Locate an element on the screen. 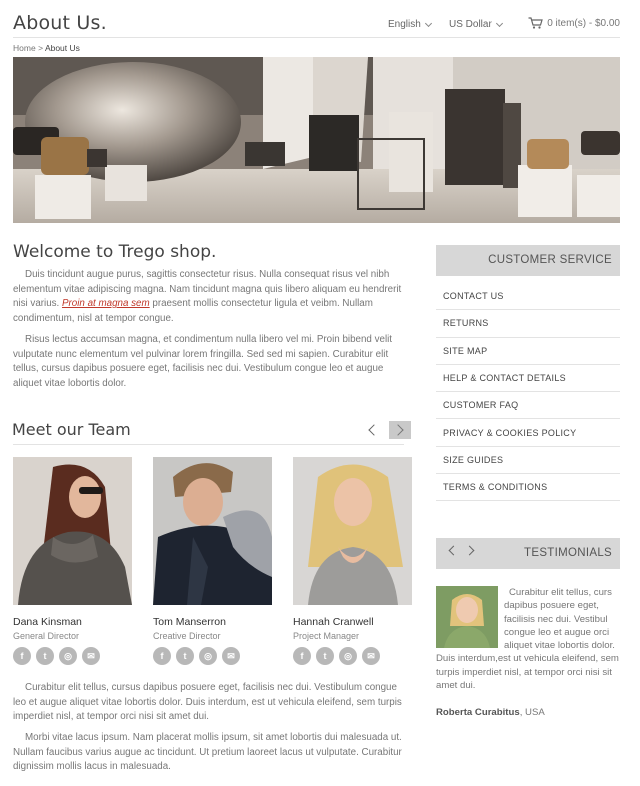 The width and height of the screenshot is (640, 786). team-next-button is located at coordinates (400, 430).